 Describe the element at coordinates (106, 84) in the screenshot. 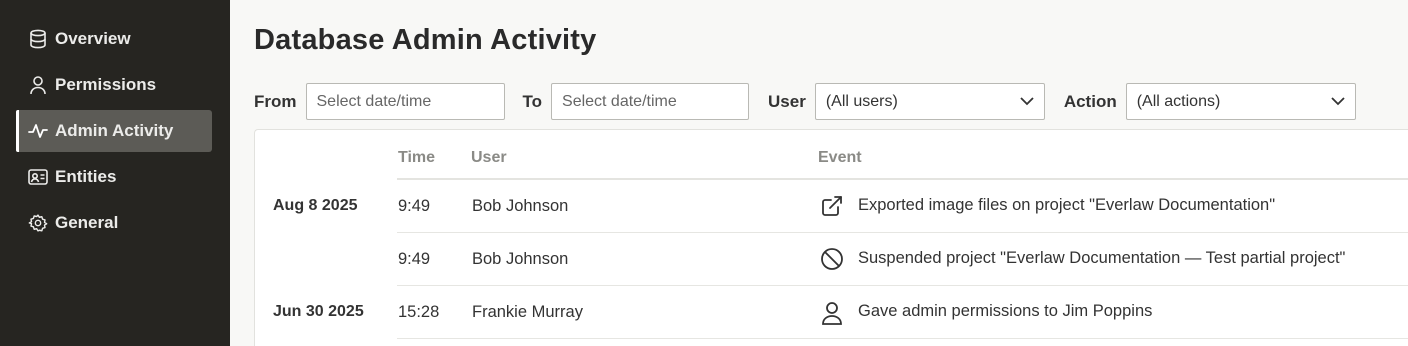

I see `sidebar-item-label: Permissions` at that location.